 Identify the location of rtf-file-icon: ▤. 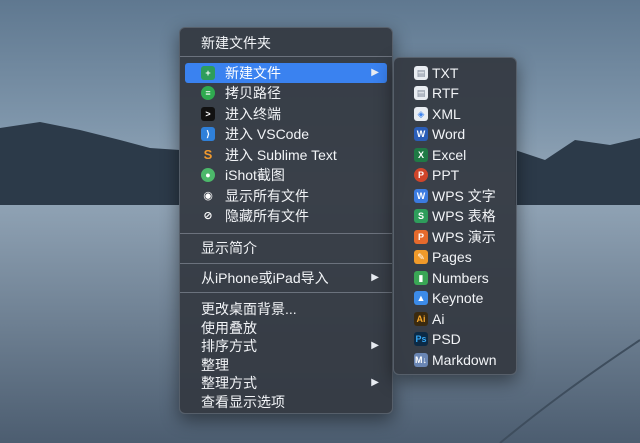
(421, 93).